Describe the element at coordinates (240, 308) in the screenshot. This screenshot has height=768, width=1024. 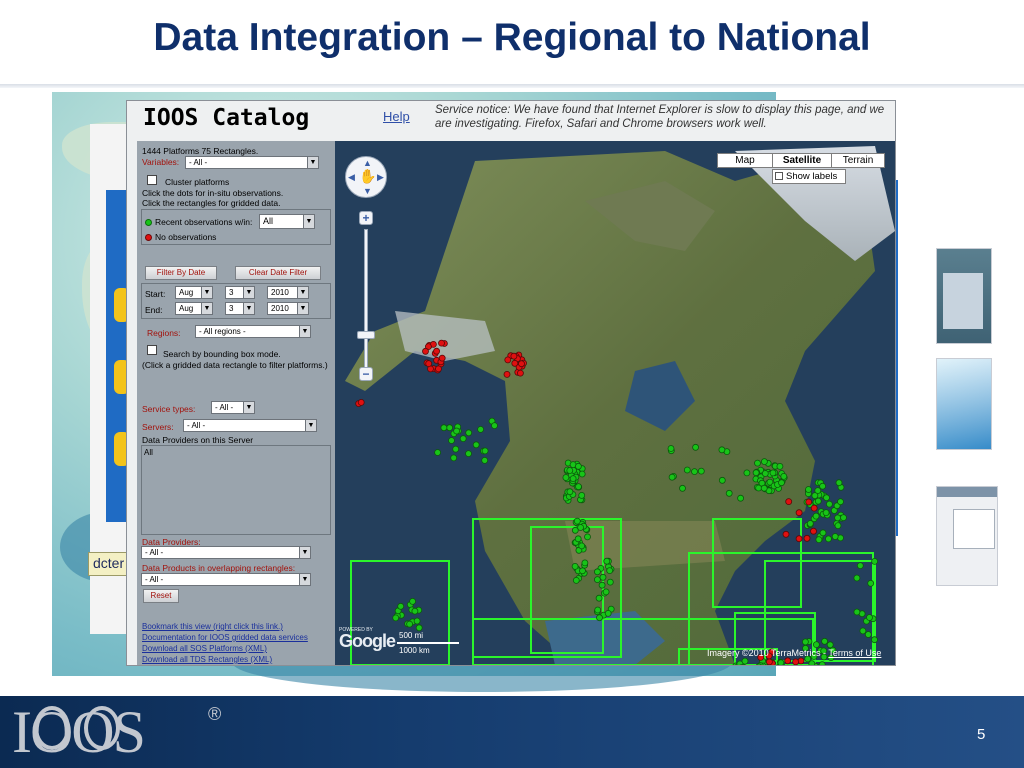
I see `end-day-select: 3 ▼` at that location.